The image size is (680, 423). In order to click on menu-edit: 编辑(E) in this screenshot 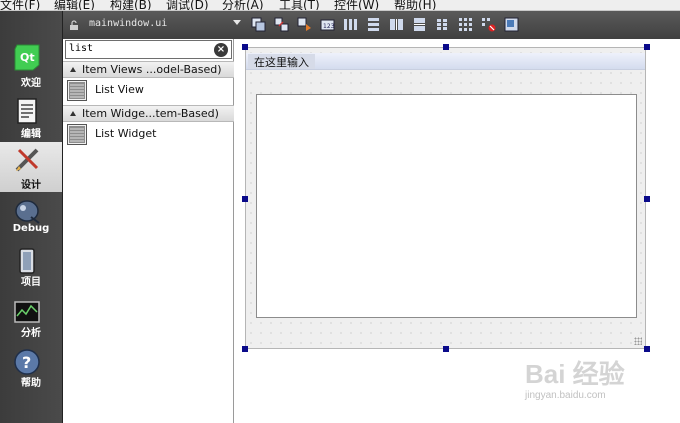, I will do `click(74, 5)`.